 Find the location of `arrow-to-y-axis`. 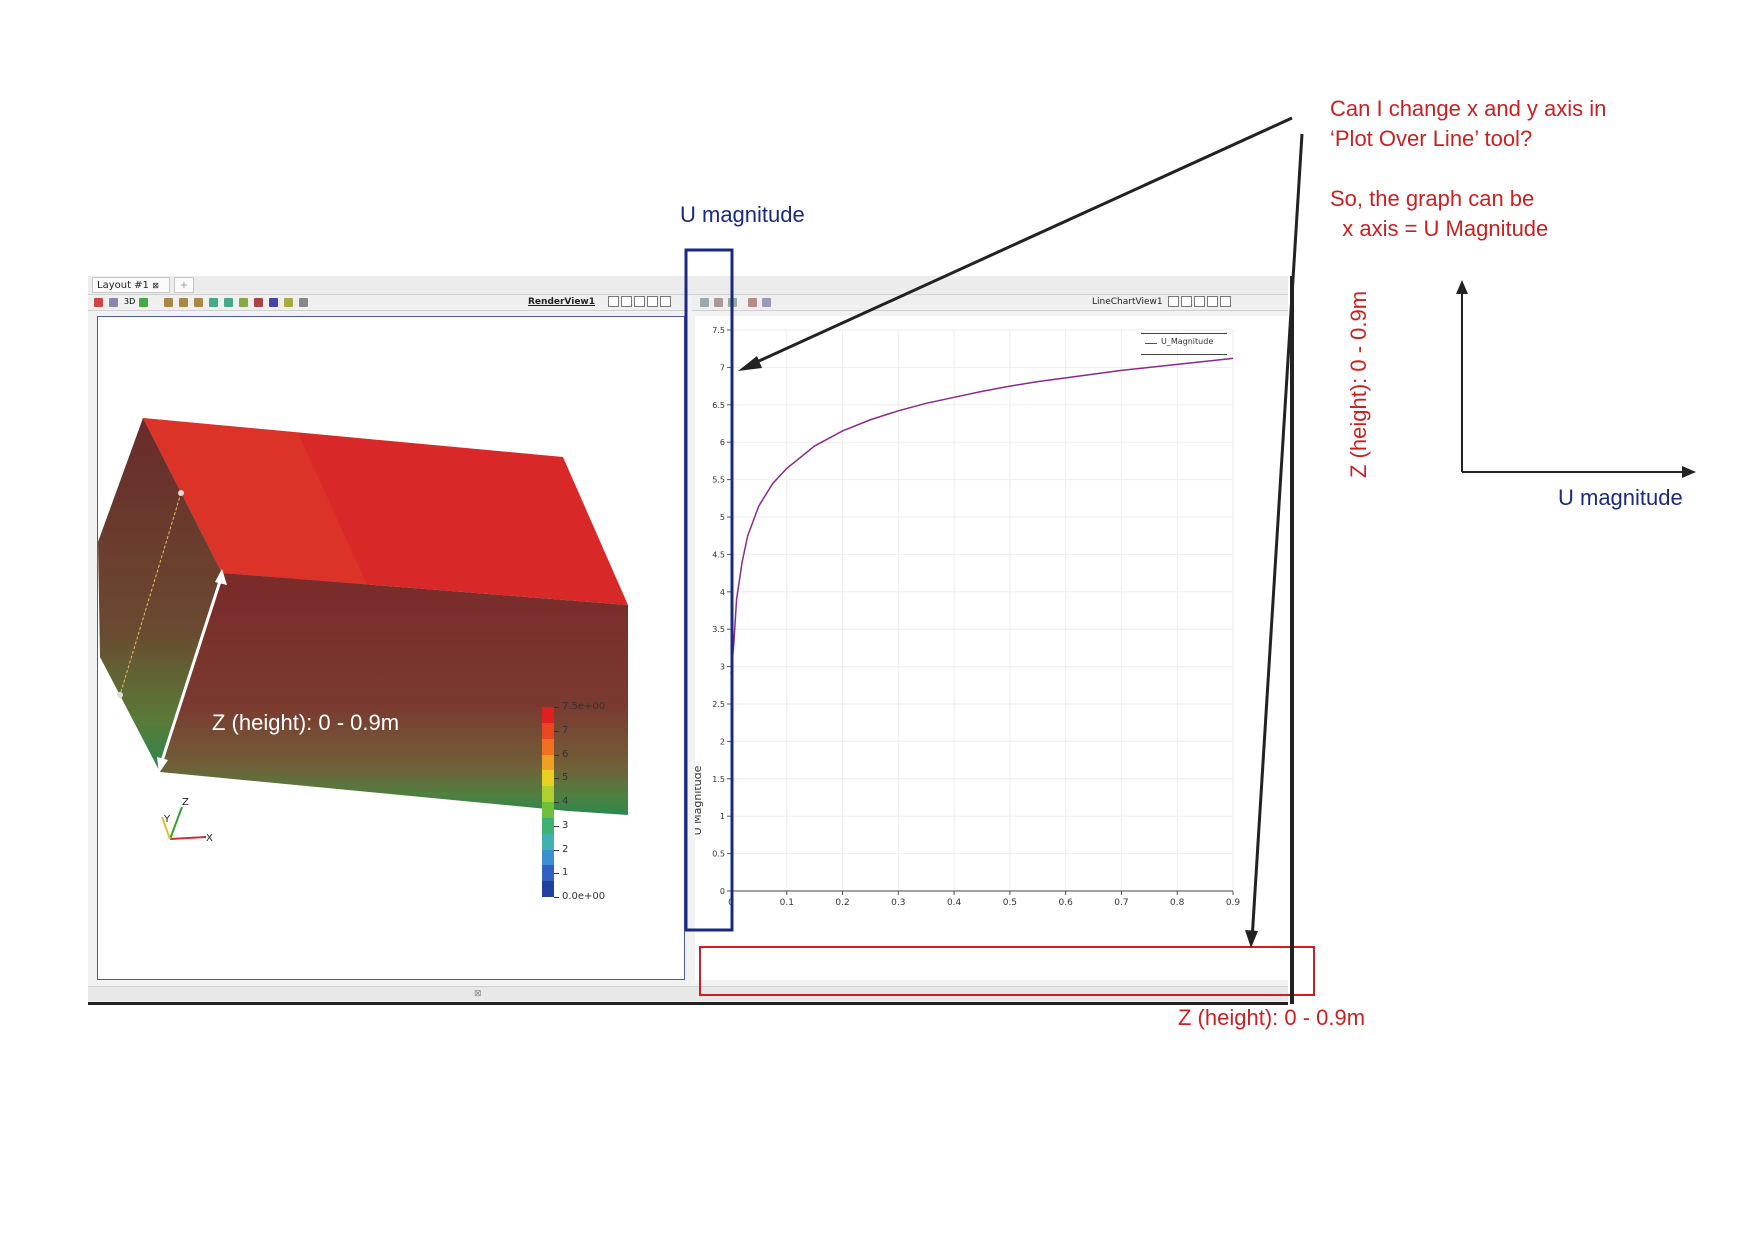

arrow-to-y-axis is located at coordinates (1020, 242).